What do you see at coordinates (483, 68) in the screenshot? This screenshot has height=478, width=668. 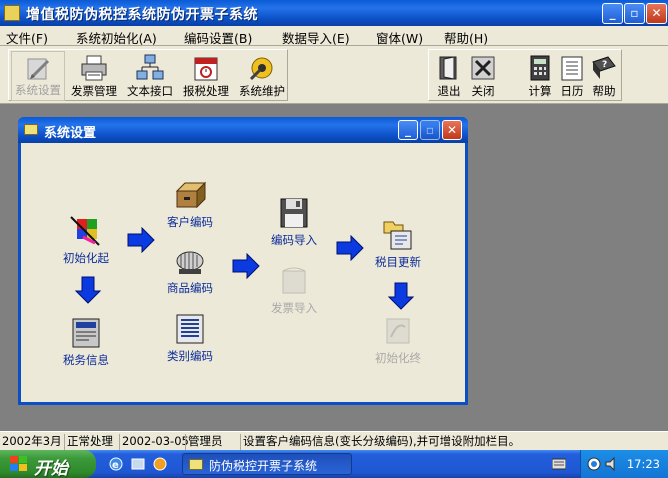 I see `close-x-icon` at bounding box center [483, 68].